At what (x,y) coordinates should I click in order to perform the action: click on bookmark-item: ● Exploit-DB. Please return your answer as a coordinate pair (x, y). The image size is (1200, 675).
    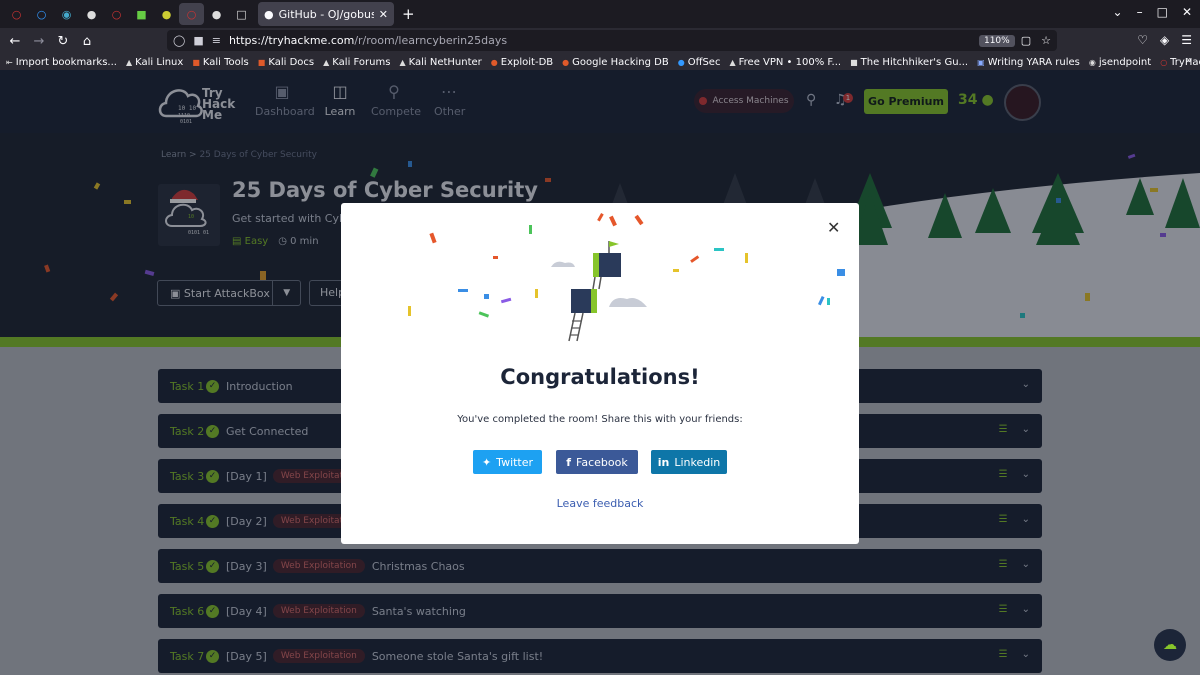
    Looking at the image, I should click on (522, 62).